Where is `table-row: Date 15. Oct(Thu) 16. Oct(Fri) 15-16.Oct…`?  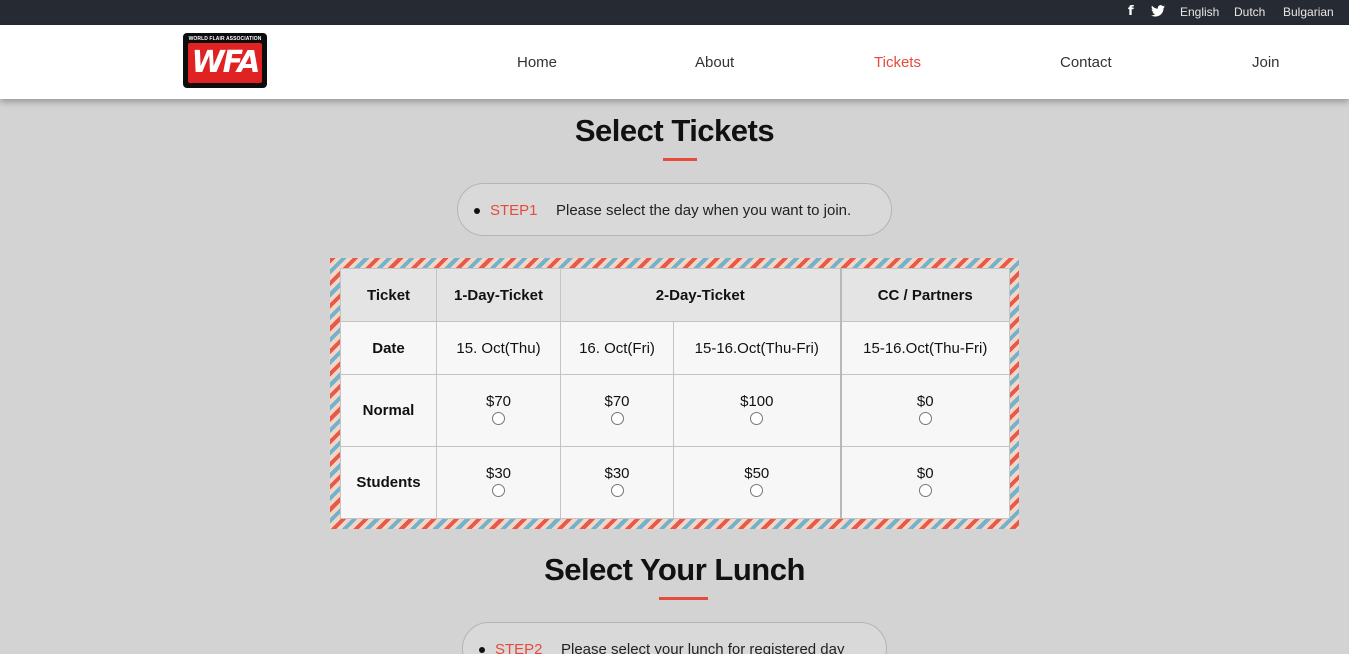
table-row: Date 15. Oct(Thu) 16. Oct(Fri) 15-16.Oct… is located at coordinates (675, 348).